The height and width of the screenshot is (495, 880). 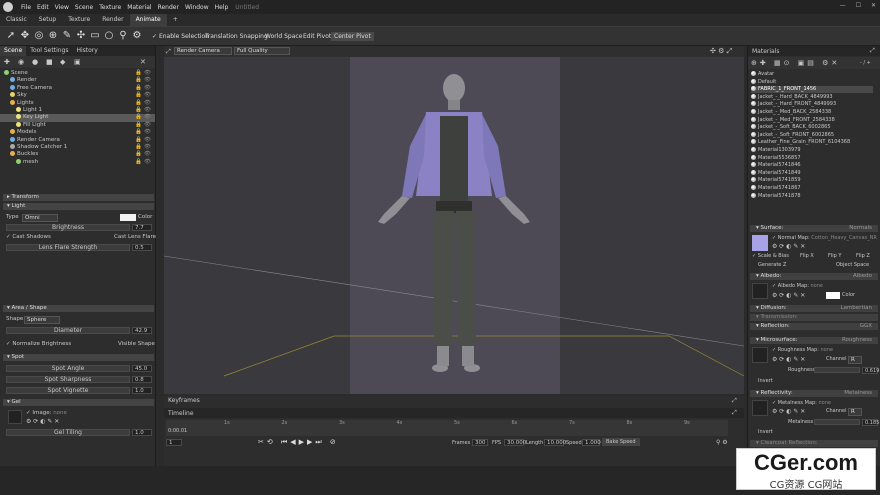 I want to click on roughness-map-tools: ⚙ ⟳ ◐ ✎ ✕, so click(x=788, y=359).